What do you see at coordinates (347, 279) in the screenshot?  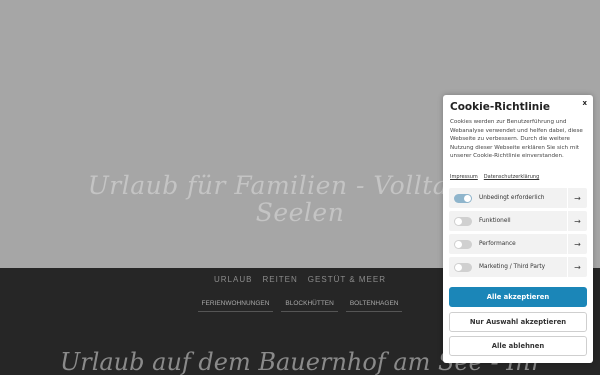 I see `nav-item-gestuet-meer: GESTÜT & MEER` at bounding box center [347, 279].